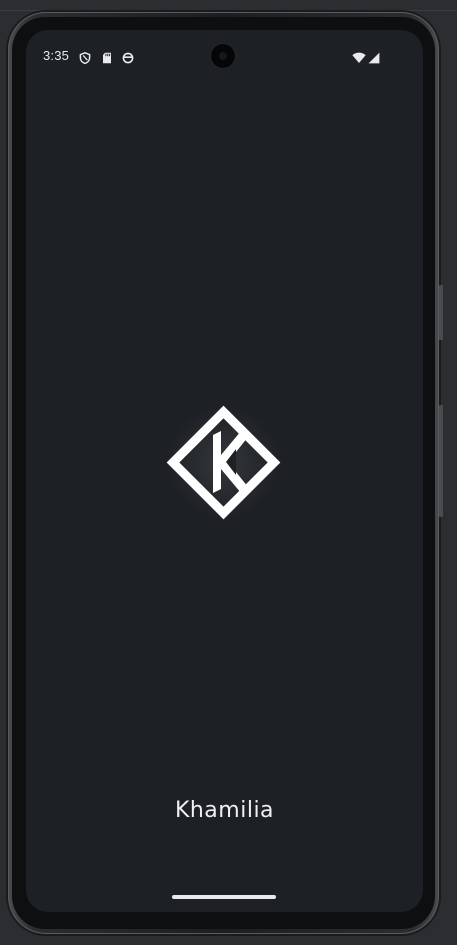 The width and height of the screenshot is (457, 945). Describe the element at coordinates (374, 56) in the screenshot. I see `cell-signal-icon` at that location.